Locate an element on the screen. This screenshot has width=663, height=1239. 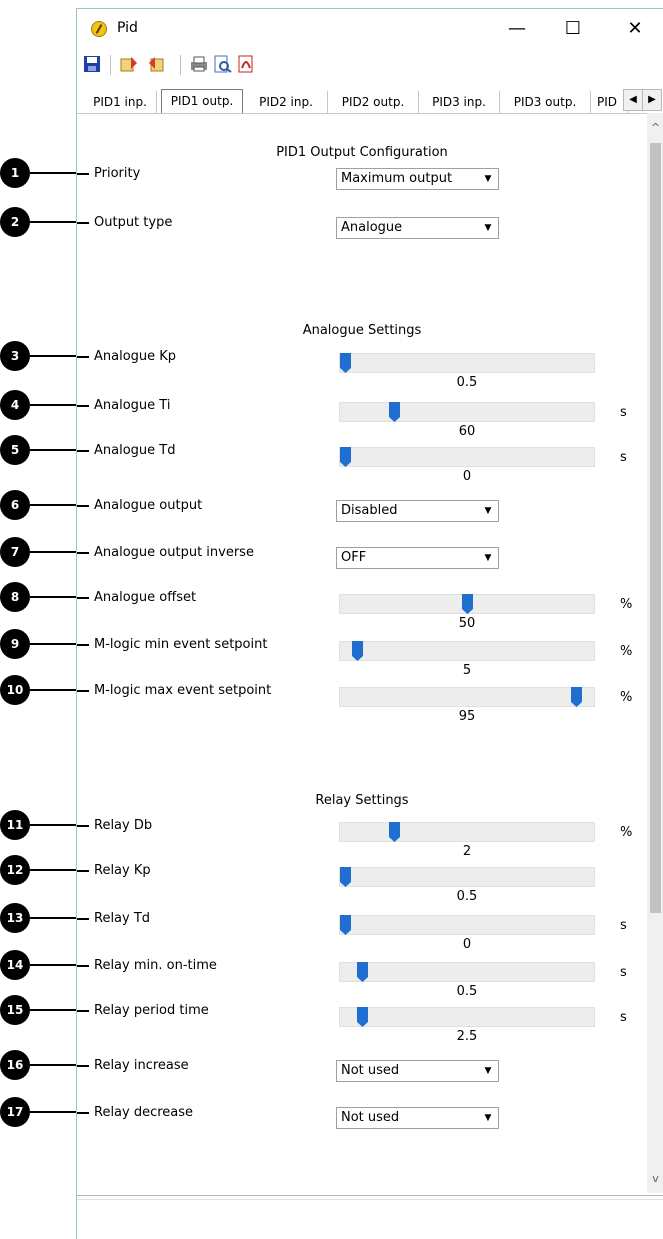
callout-marker: 4 is located at coordinates (38, 405).